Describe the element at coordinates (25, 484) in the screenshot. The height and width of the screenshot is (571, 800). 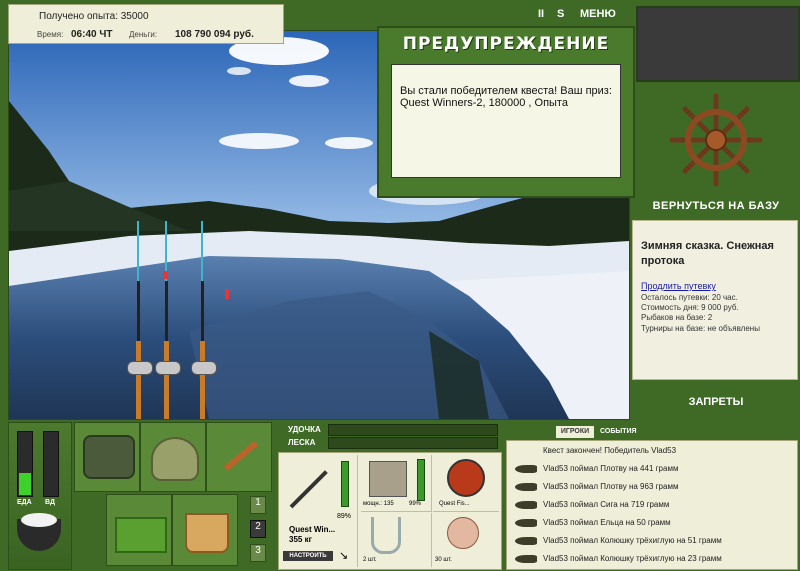
I see `food-gauge-fill` at that location.